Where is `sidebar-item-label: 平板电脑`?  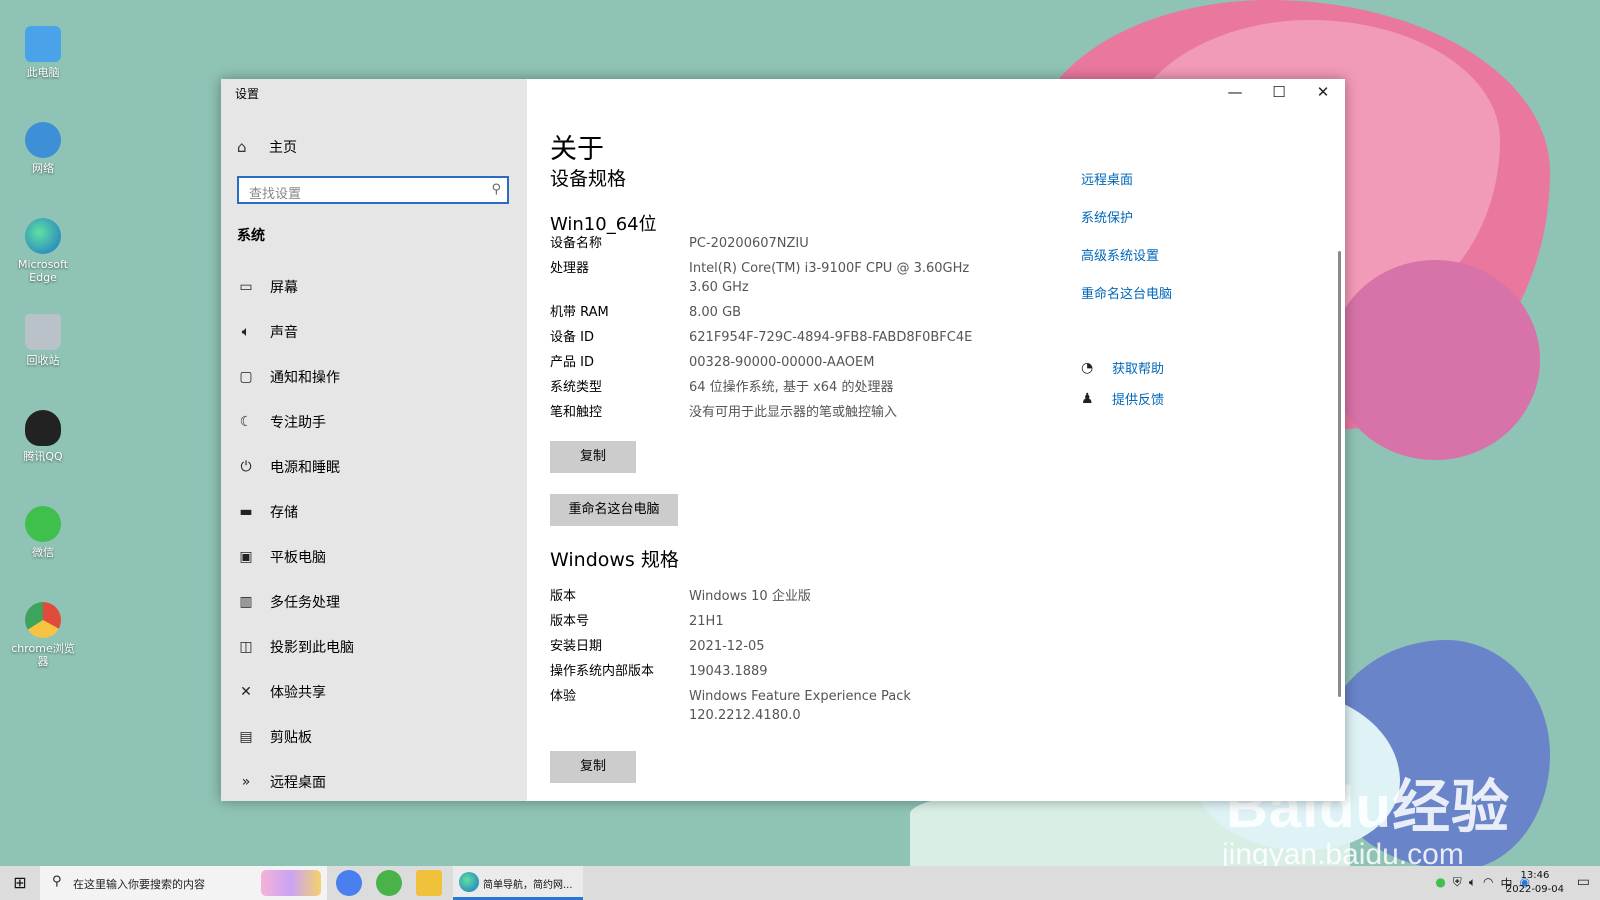
sidebar-item-label: 平板电脑 is located at coordinates (298, 557).